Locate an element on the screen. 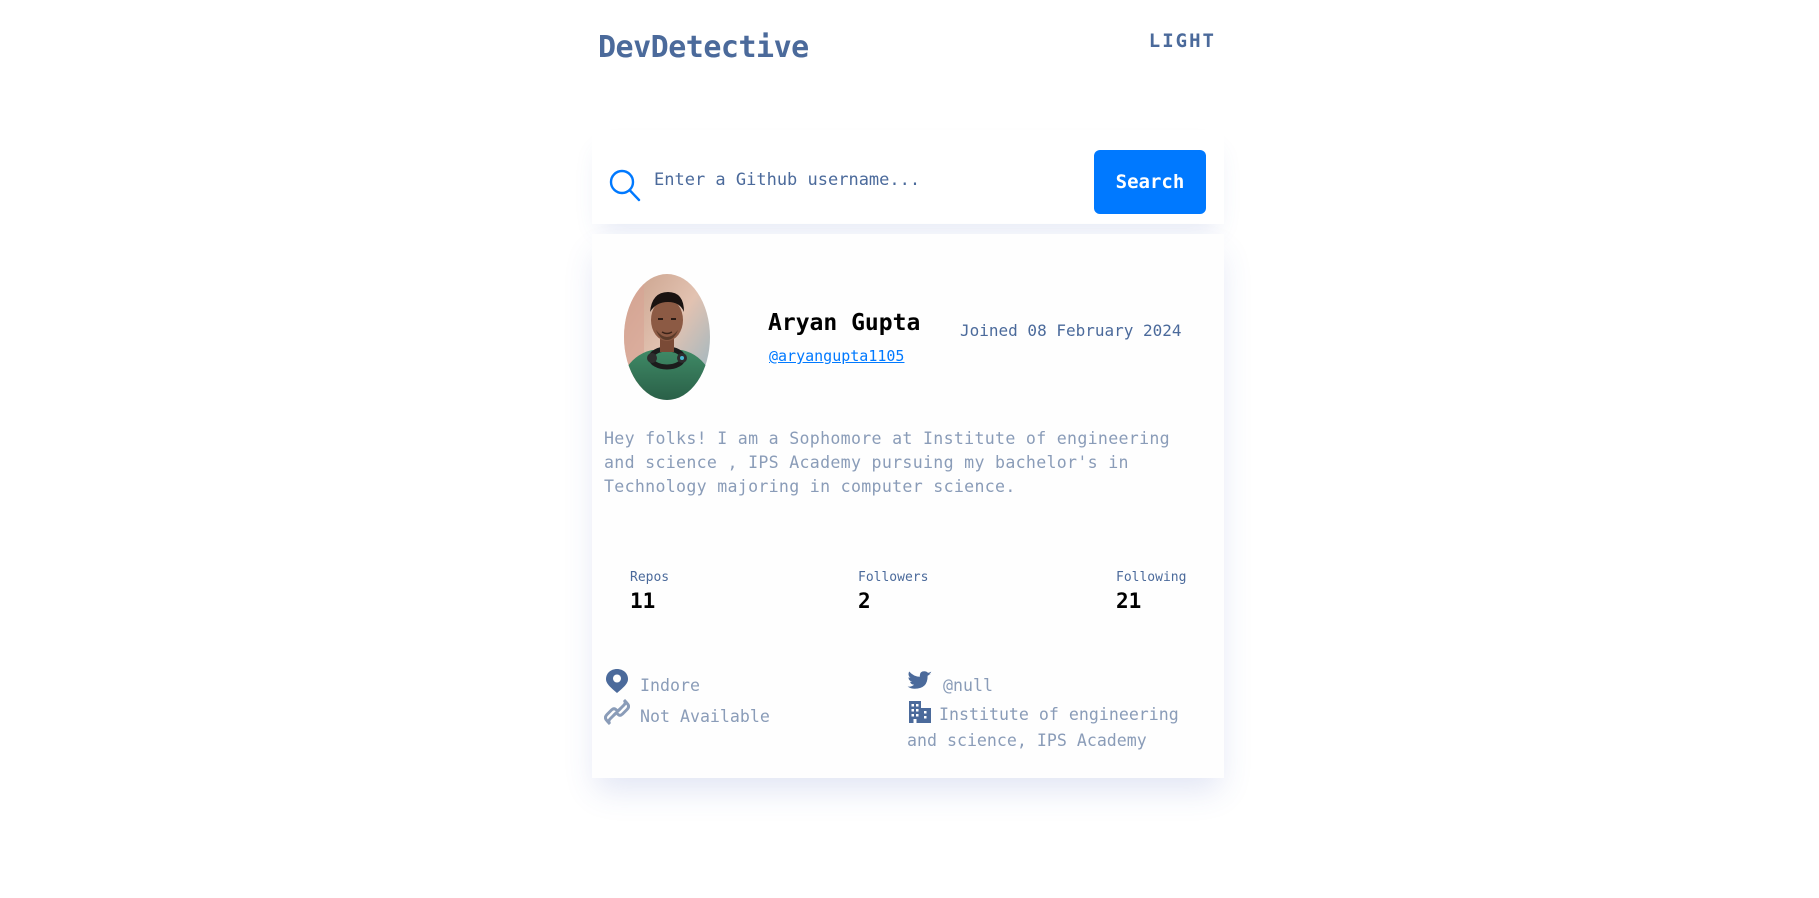 Image resolution: width=1819 pixels, height=898 pixels. twitter-item: @null is located at coordinates (950, 683).